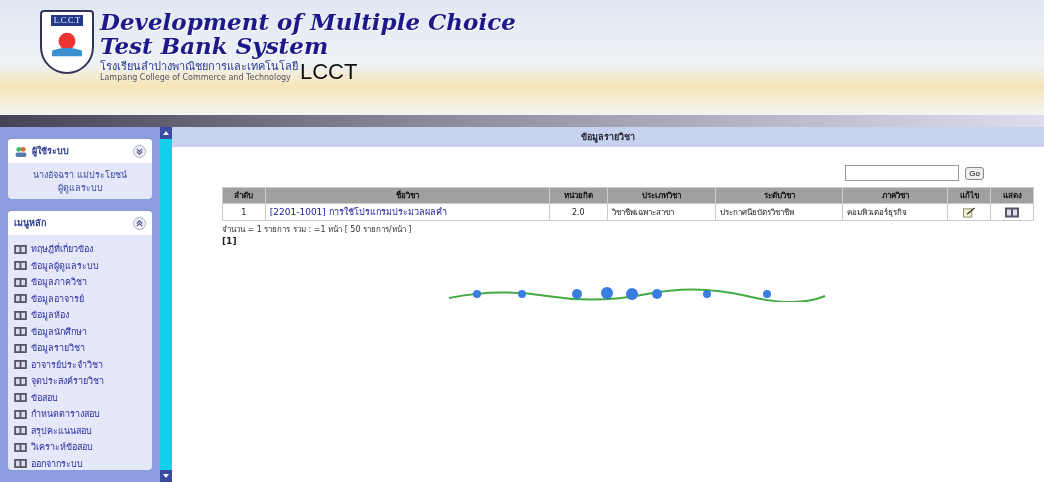  Describe the element at coordinates (895, 212) in the screenshot. I see `table-cell: คอมพิวเตอร์ธุรกิจ` at that location.